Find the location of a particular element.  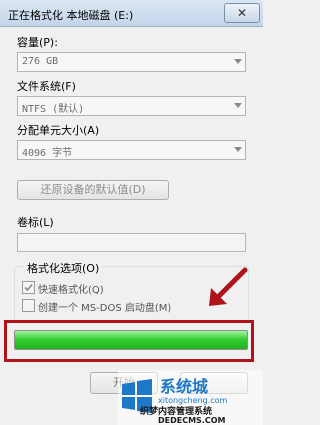

close-icon: ✕ is located at coordinates (242, 13).